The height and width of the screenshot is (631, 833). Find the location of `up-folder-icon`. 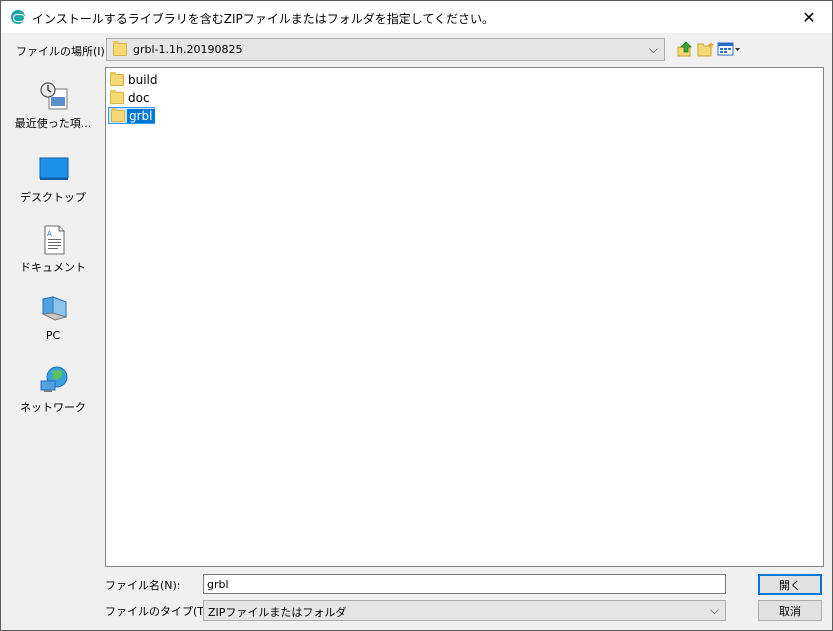

up-folder-icon is located at coordinates (685, 49).